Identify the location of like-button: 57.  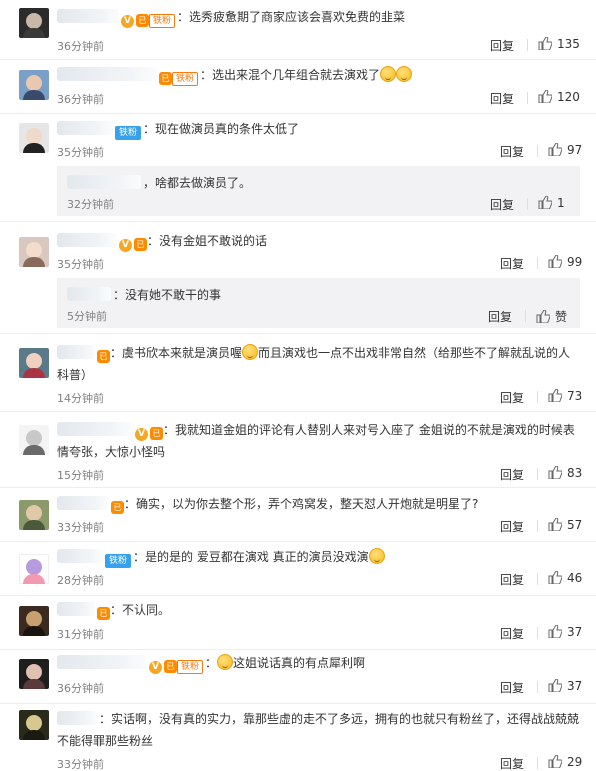
(565, 525).